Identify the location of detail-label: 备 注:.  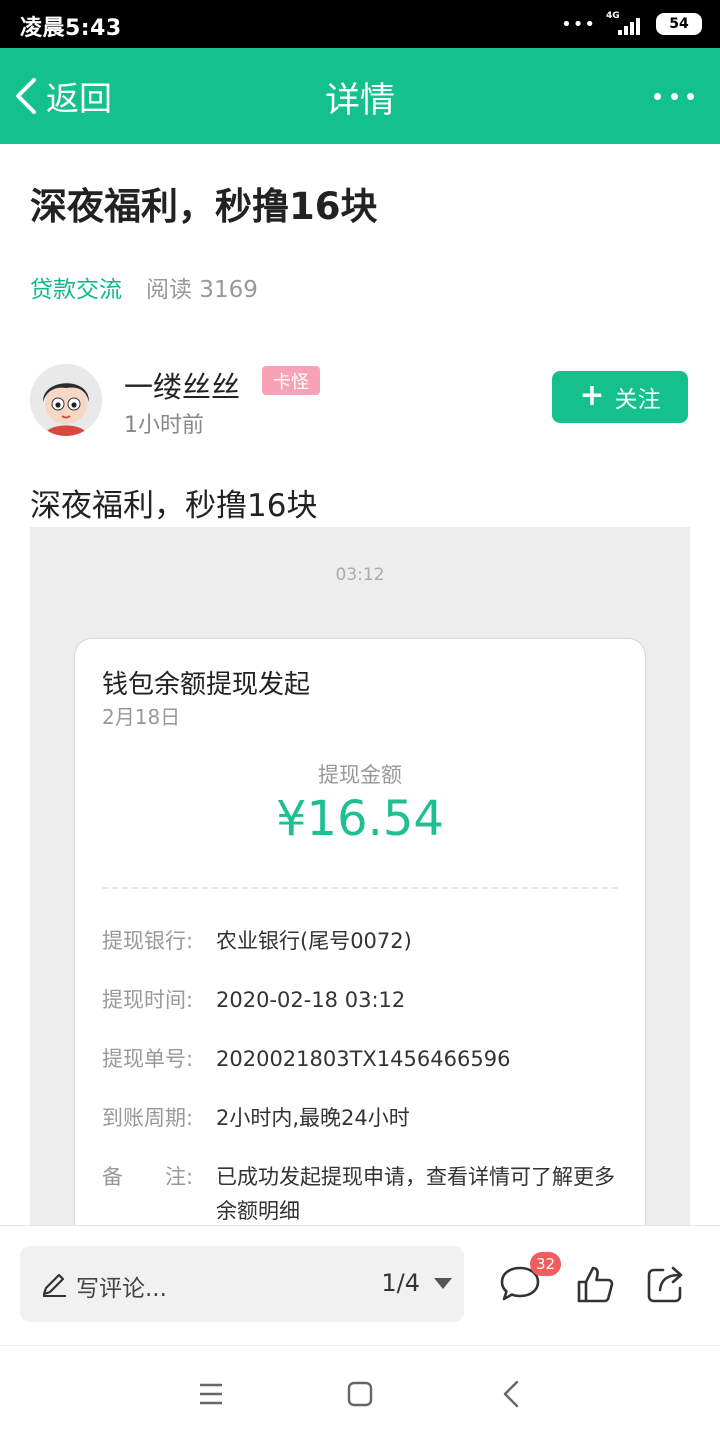
(148, 1177).